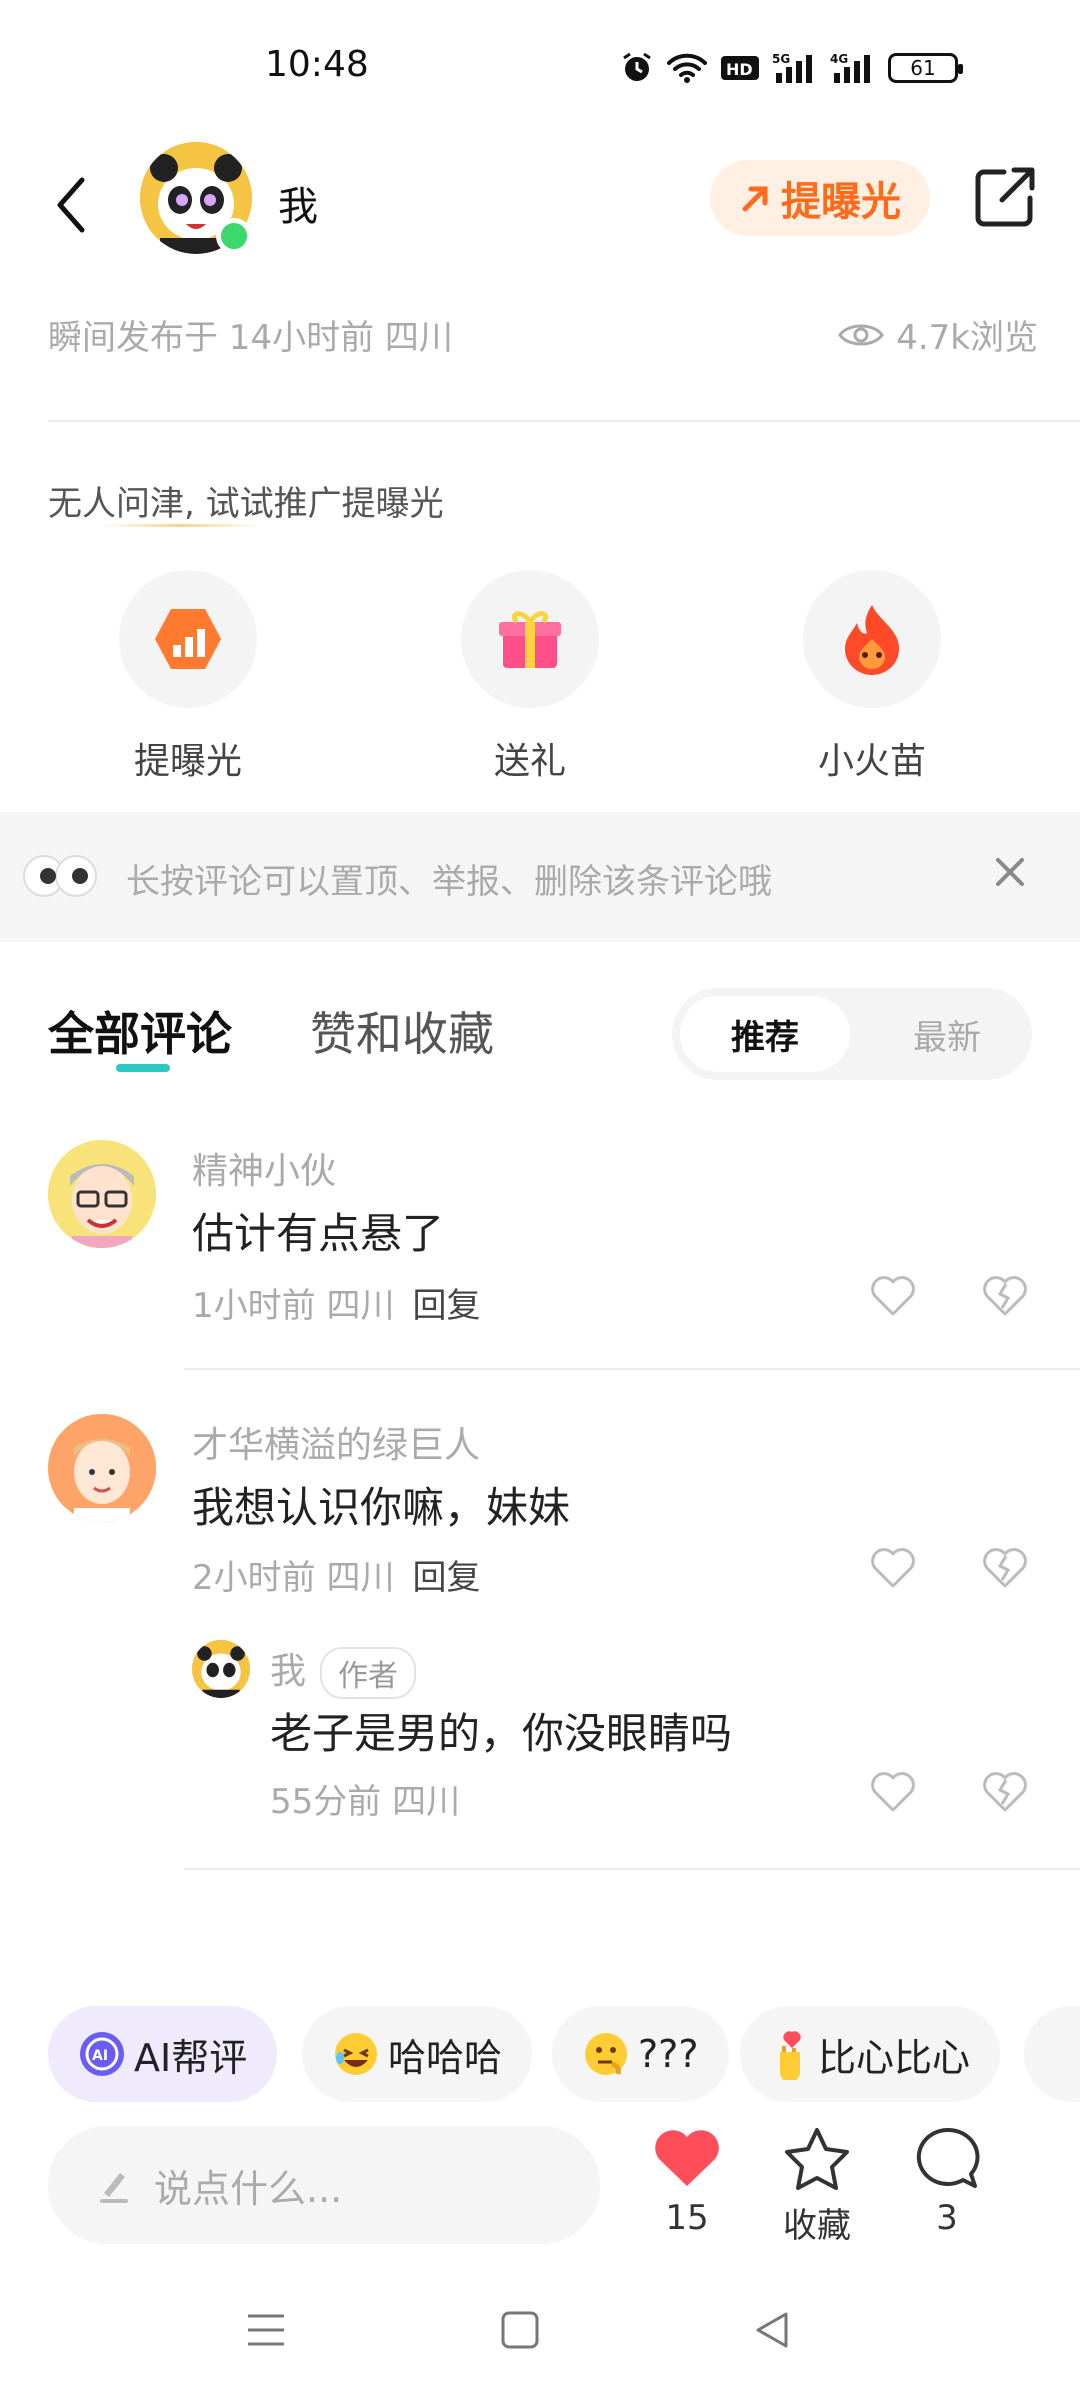 The image size is (1080, 2400). Describe the element at coordinates (871, 761) in the screenshot. I see `promo-flame-label: 小火苗` at that location.